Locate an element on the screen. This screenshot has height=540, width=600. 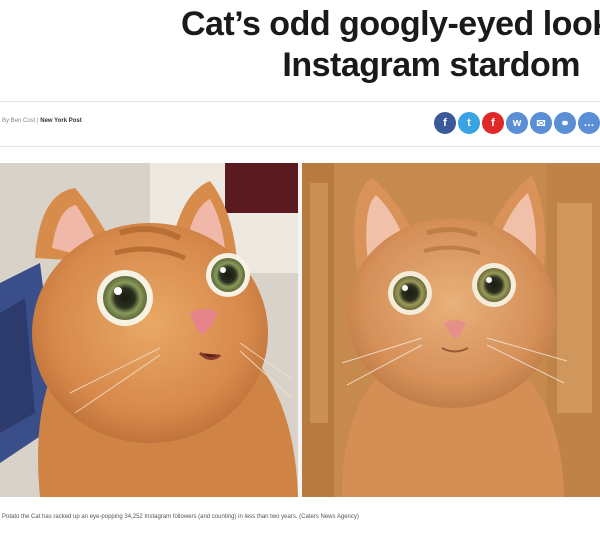
headline-line-2: Instagram stardom is located at coordinates (431, 65).